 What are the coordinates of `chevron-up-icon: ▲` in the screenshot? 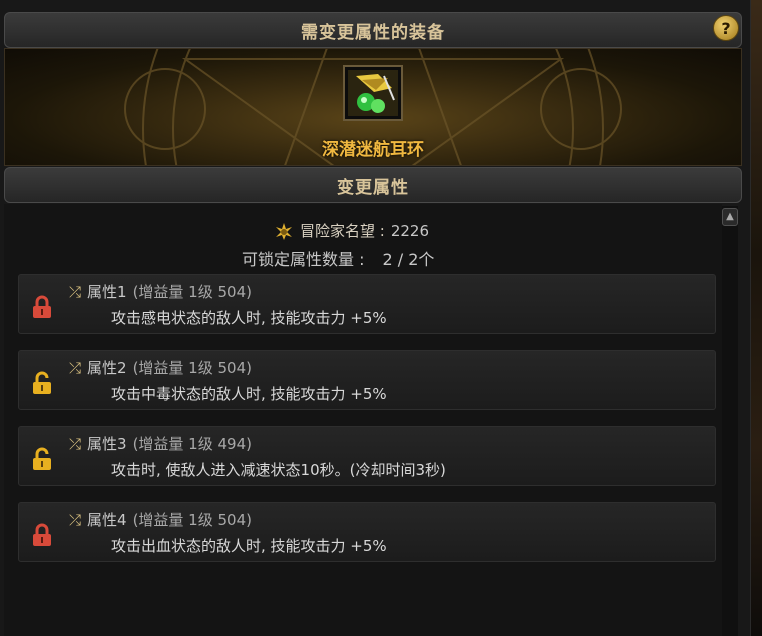 It's located at (730, 216).